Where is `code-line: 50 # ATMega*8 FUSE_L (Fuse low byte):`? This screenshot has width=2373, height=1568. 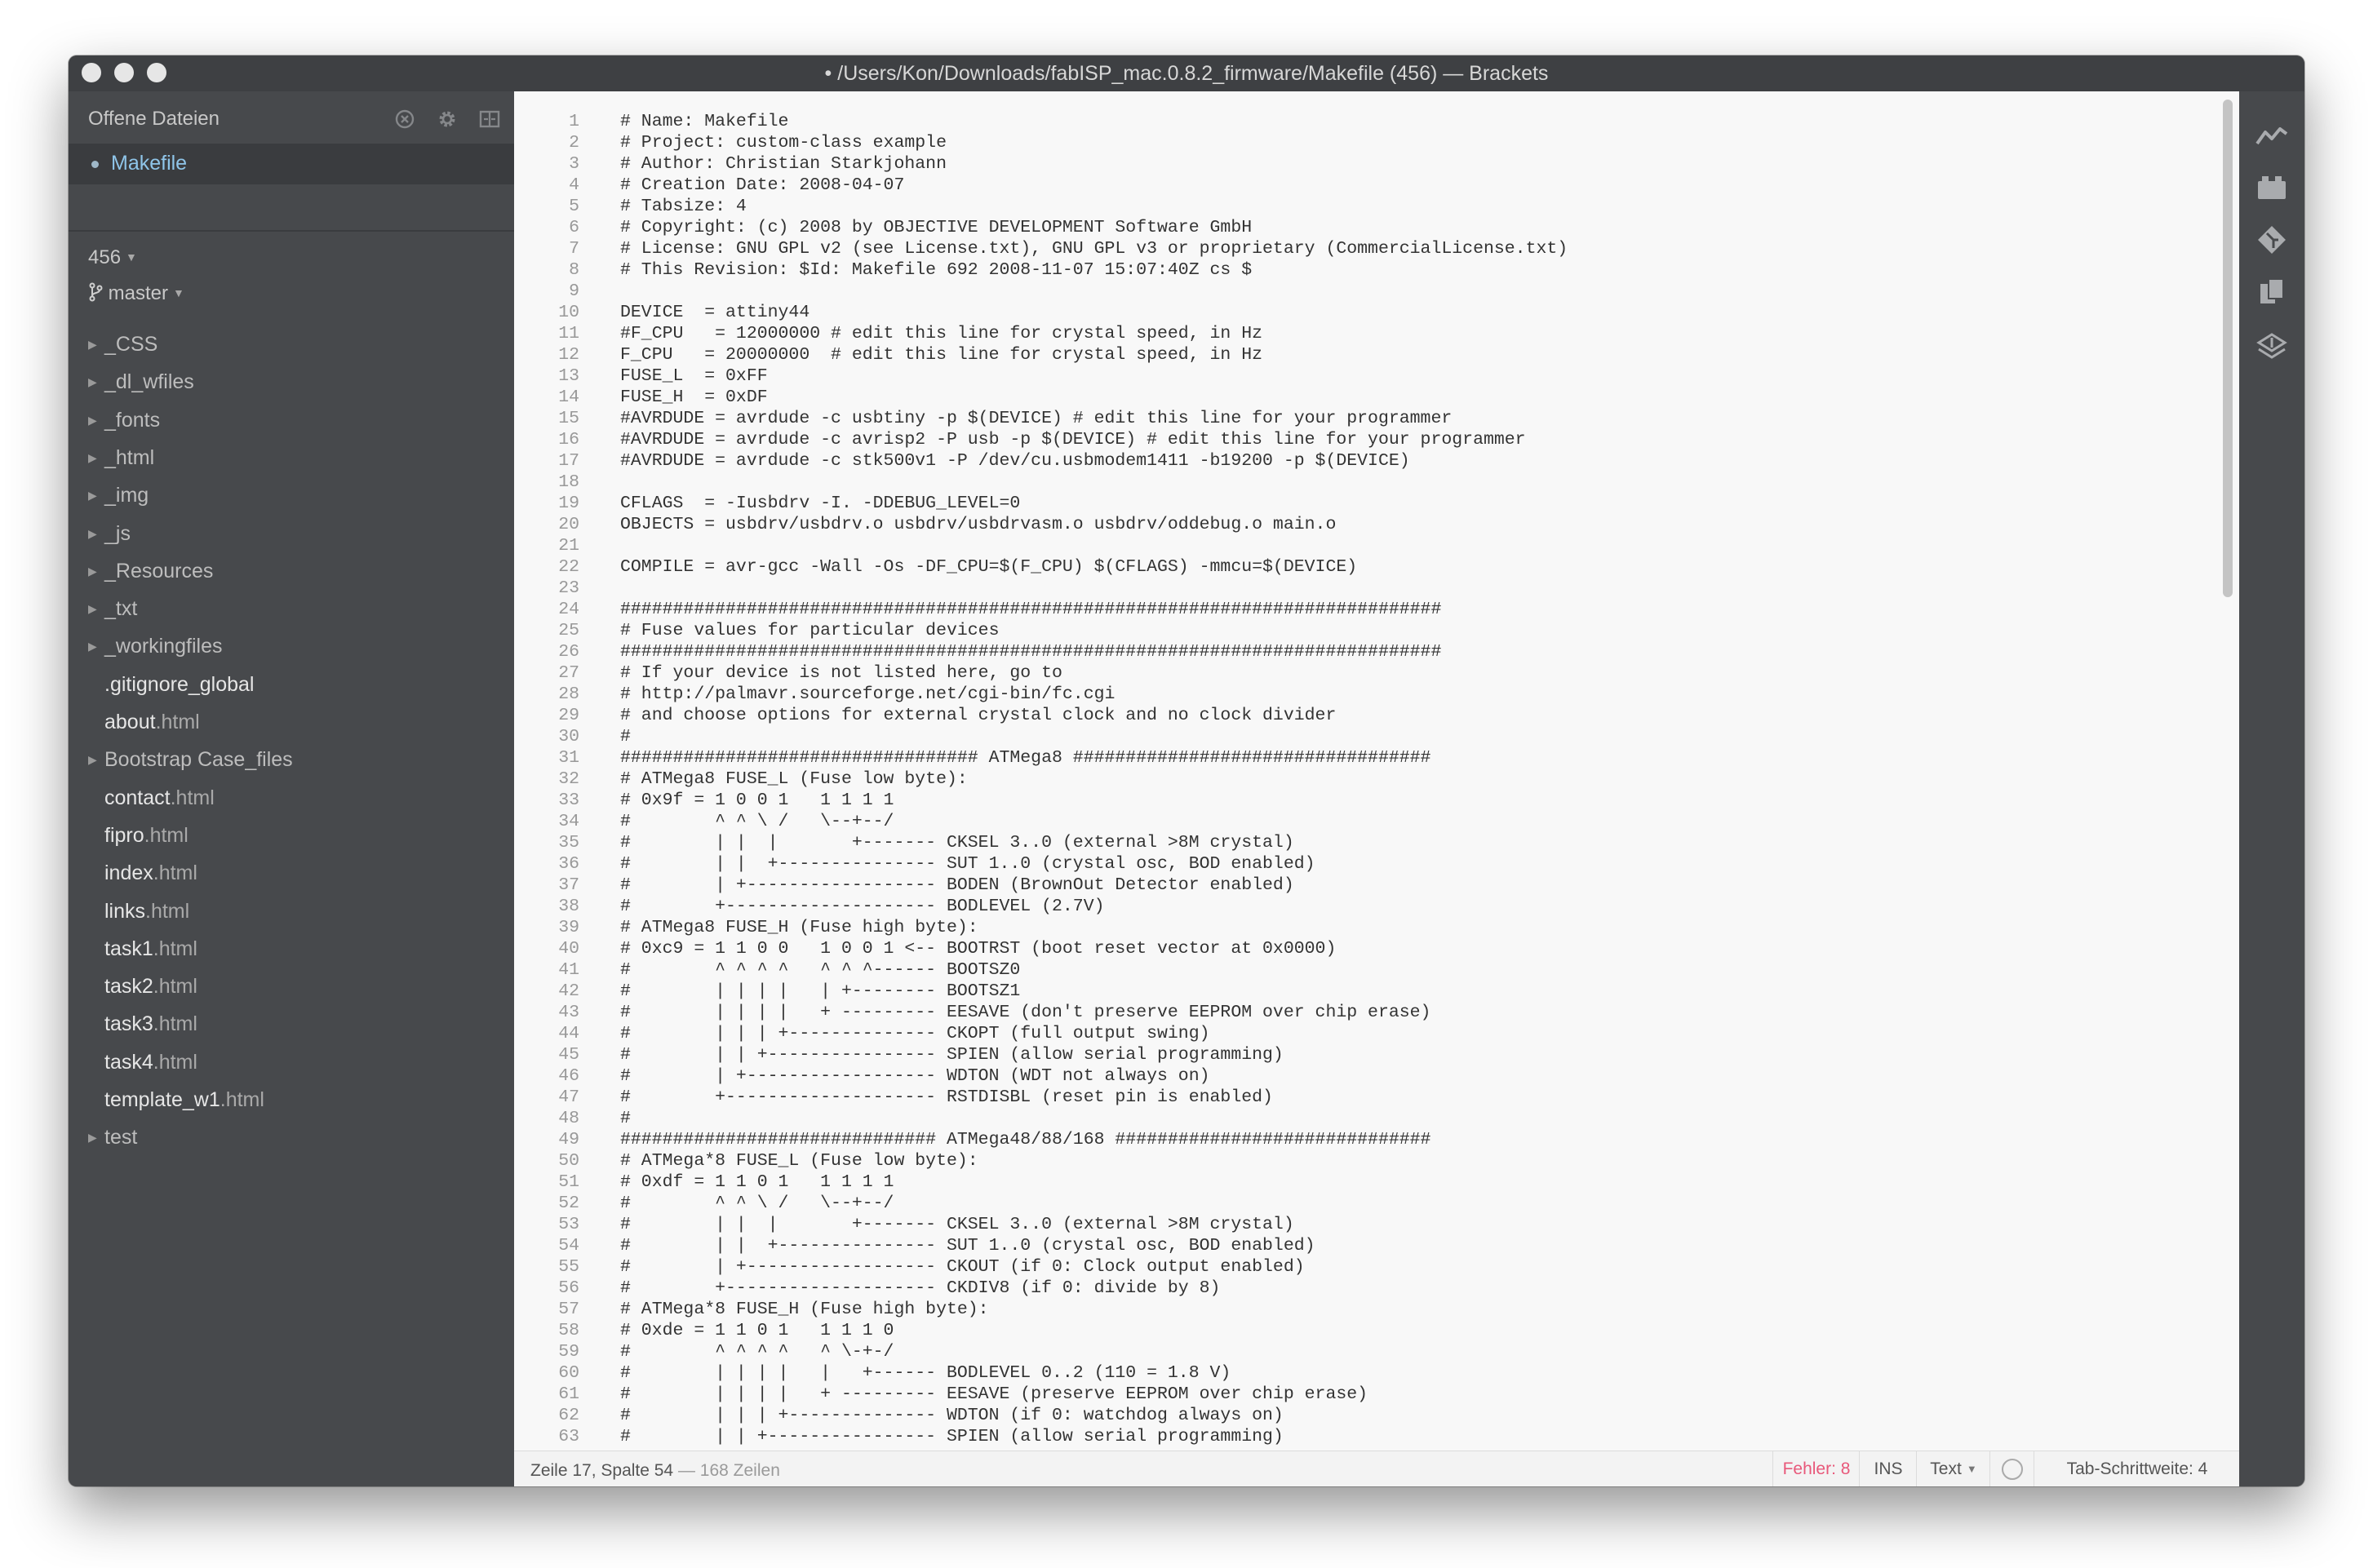 code-line: 50 # ATMega*8 FUSE_L (Fuse low byte): is located at coordinates (1362, 1161).